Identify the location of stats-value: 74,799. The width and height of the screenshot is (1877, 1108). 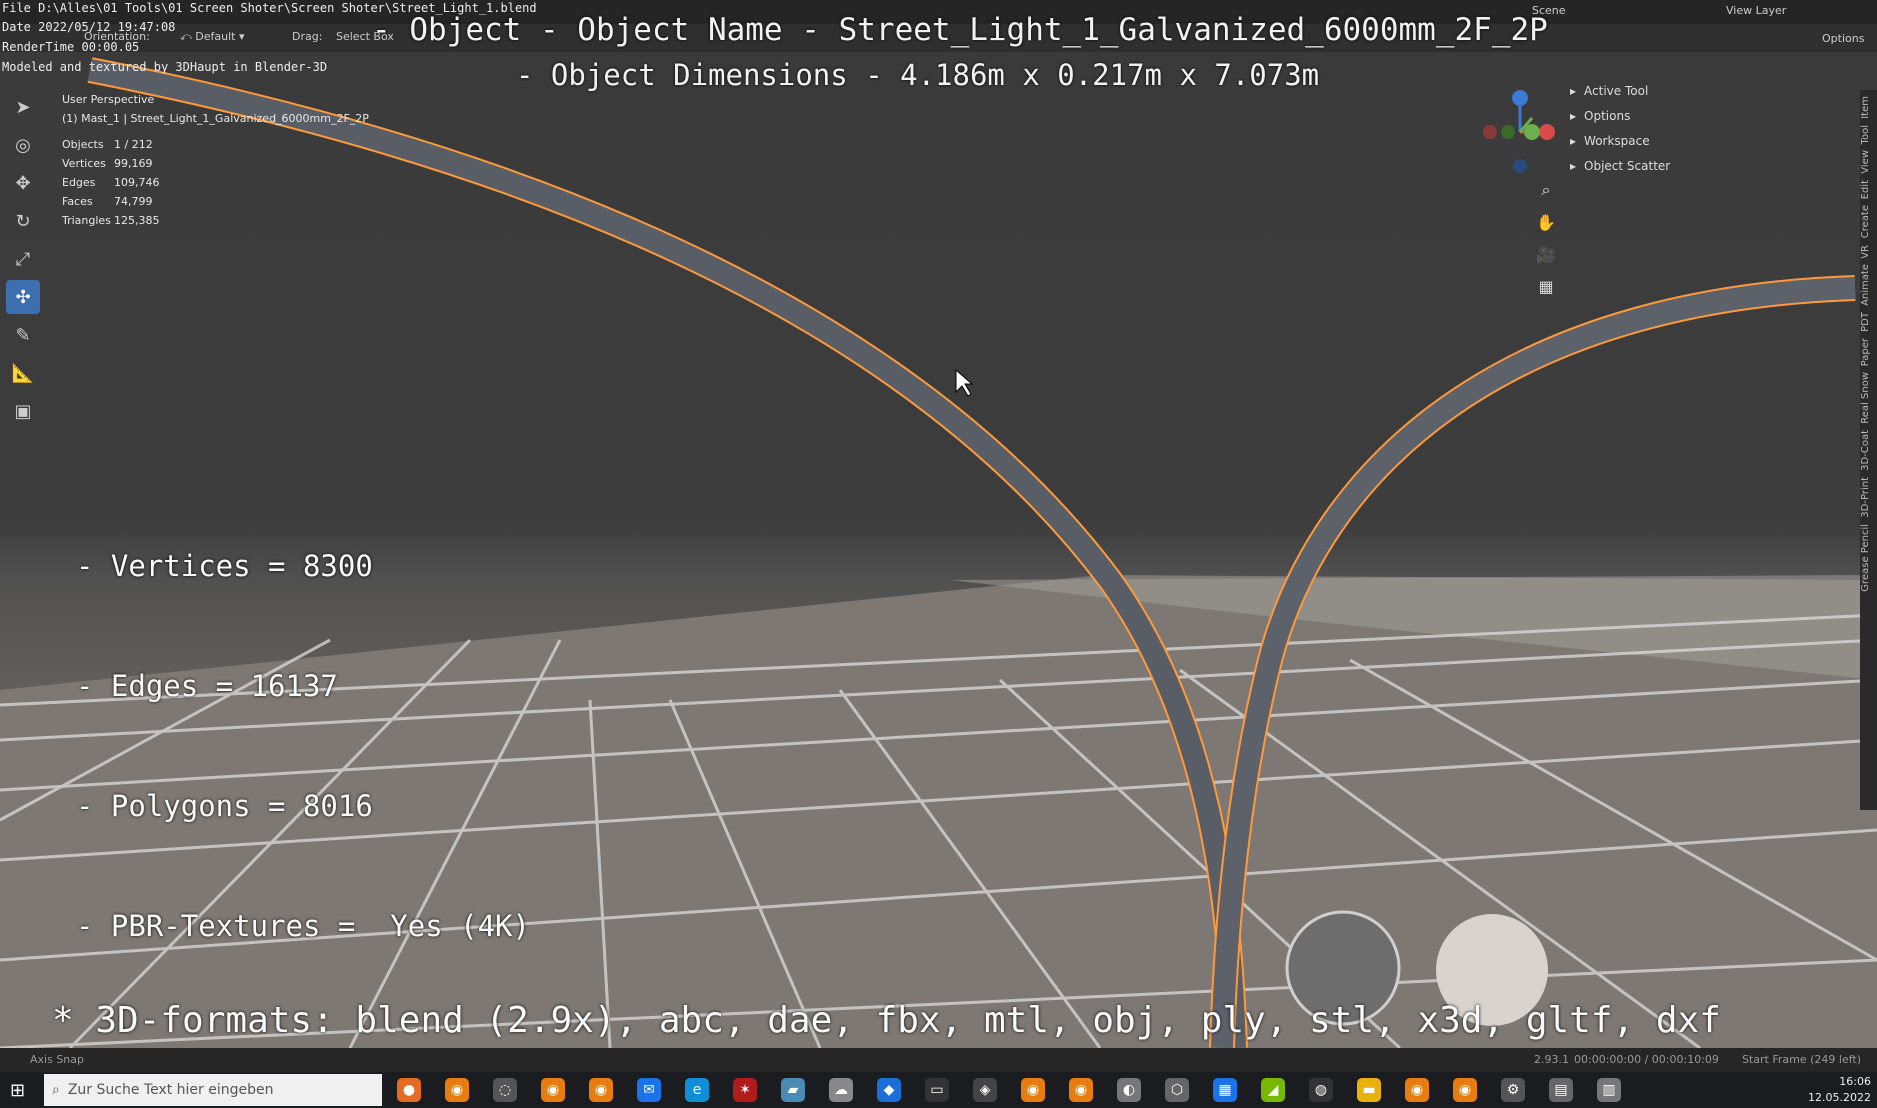
(133, 201).